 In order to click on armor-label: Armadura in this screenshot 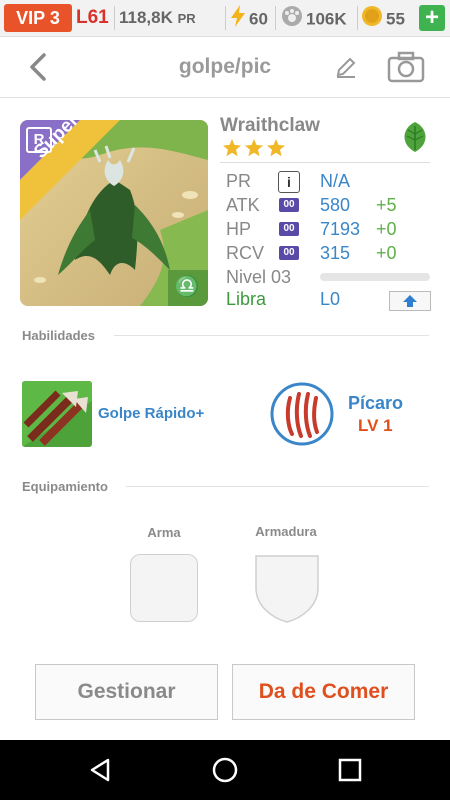, I will do `click(286, 531)`.